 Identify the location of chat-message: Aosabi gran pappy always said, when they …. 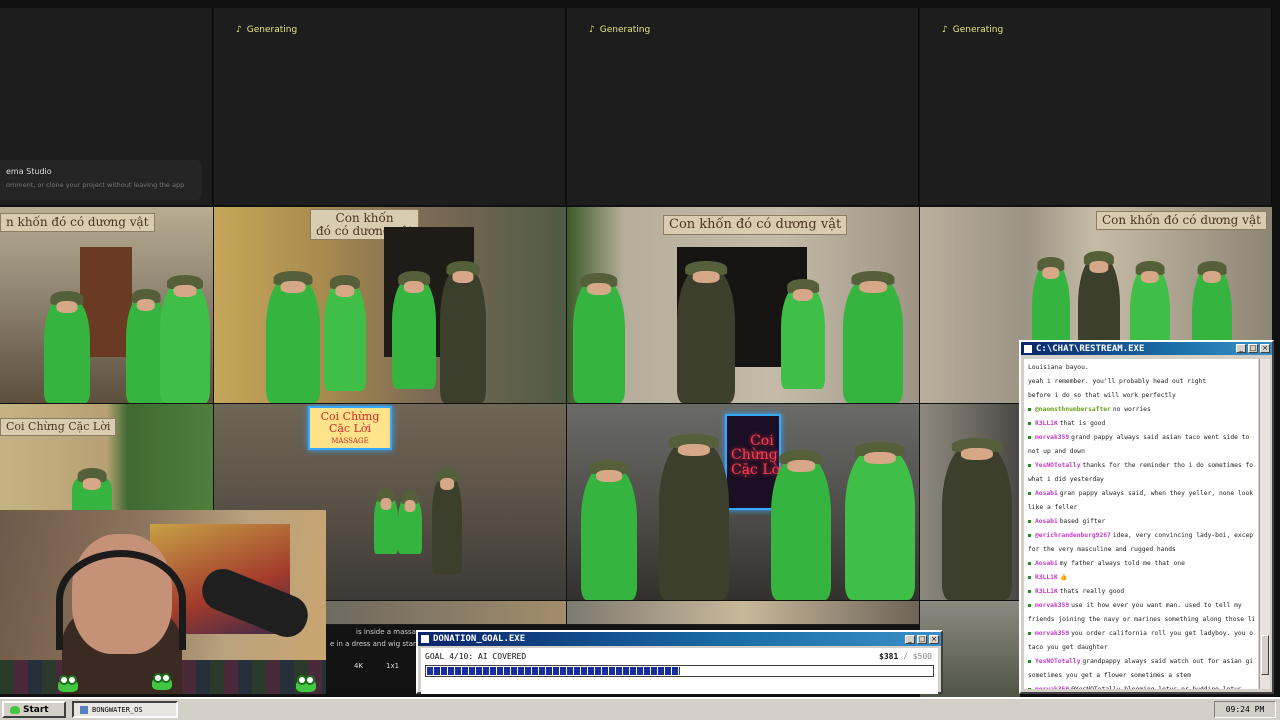
(1141, 494).